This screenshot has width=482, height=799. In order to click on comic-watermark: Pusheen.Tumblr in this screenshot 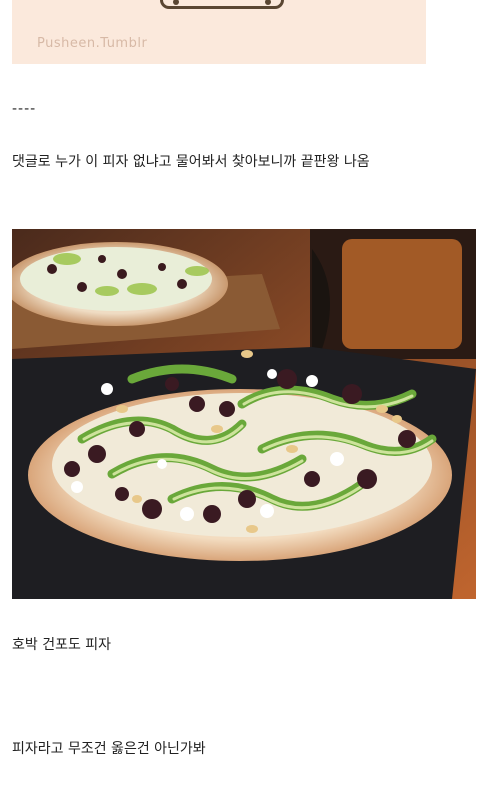, I will do `click(92, 43)`.